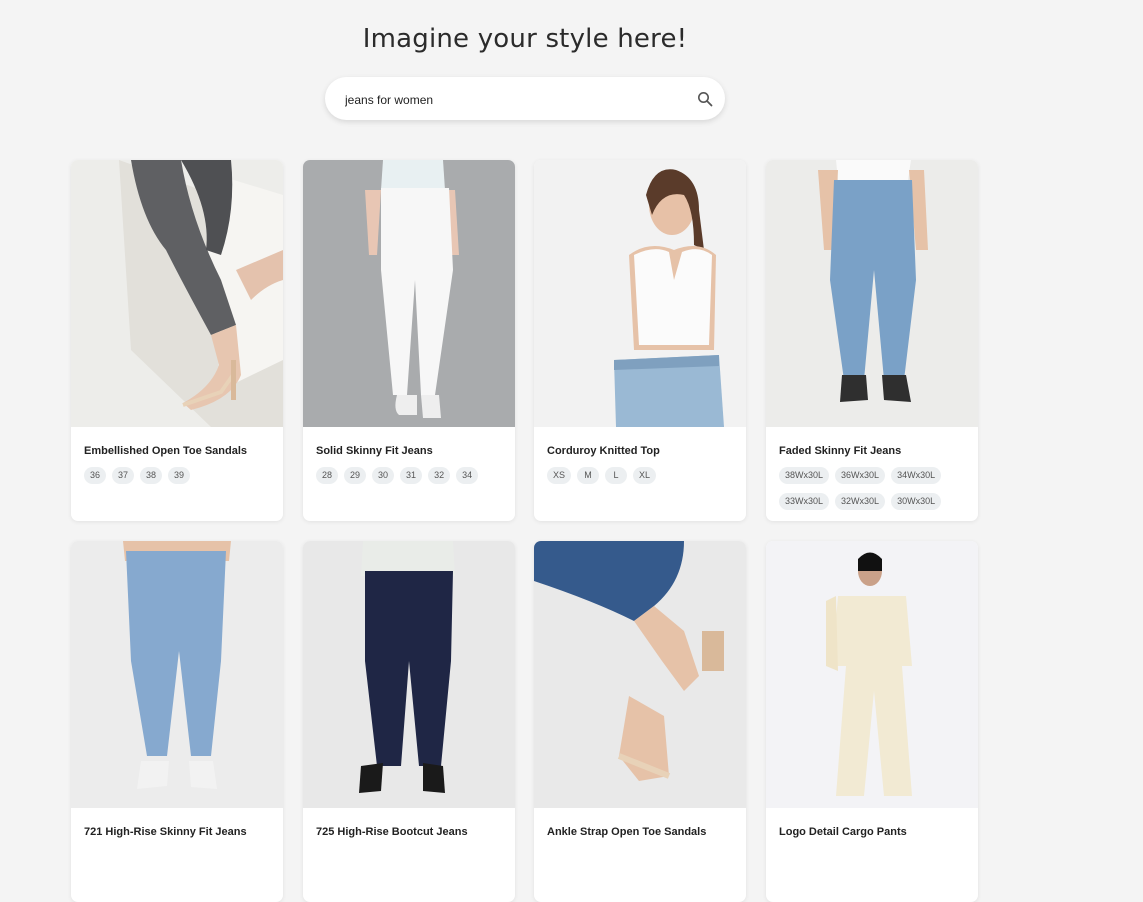 The width and height of the screenshot is (1143, 902). I want to click on size-chip: 28, so click(327, 475).